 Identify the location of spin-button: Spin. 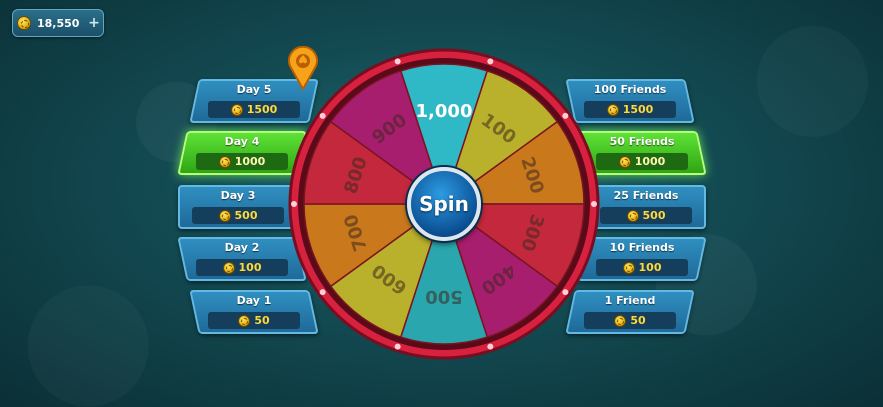
(444, 204).